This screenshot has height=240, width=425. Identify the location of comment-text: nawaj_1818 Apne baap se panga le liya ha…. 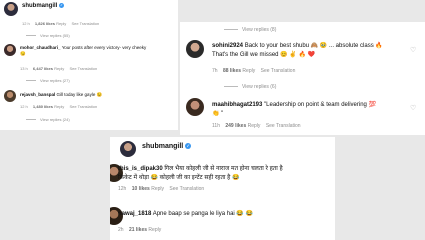
(186, 214).